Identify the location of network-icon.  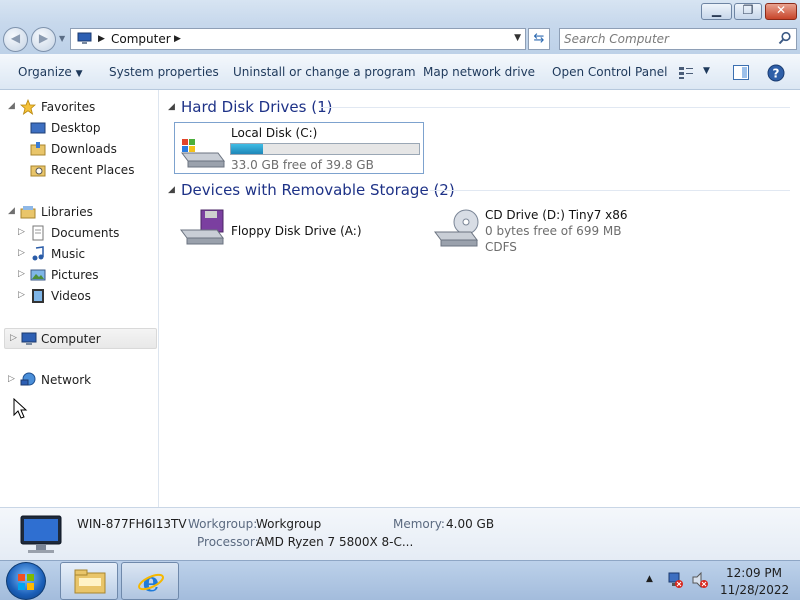
(28, 379).